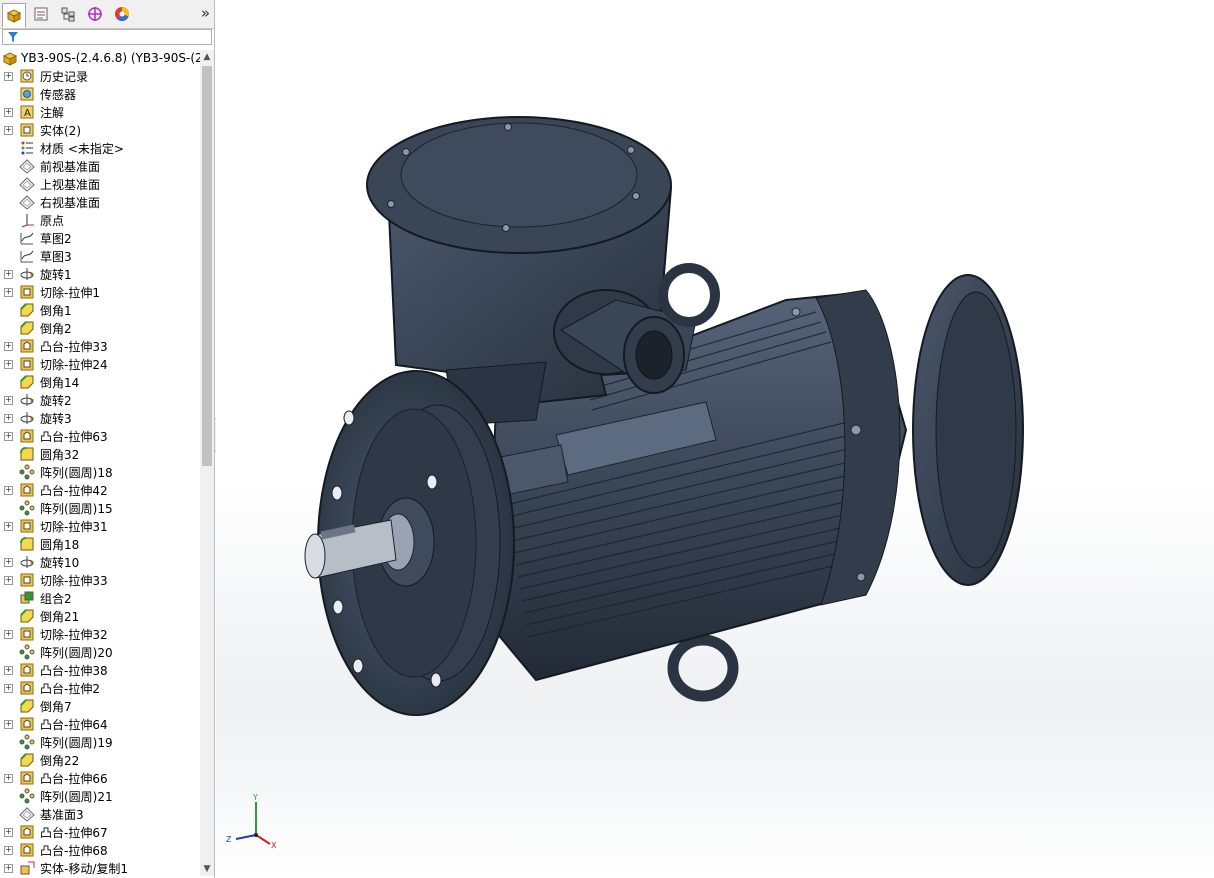 The image size is (1214, 878). What do you see at coordinates (14, 15) in the screenshot?
I see `featuremanager-tab` at bounding box center [14, 15].